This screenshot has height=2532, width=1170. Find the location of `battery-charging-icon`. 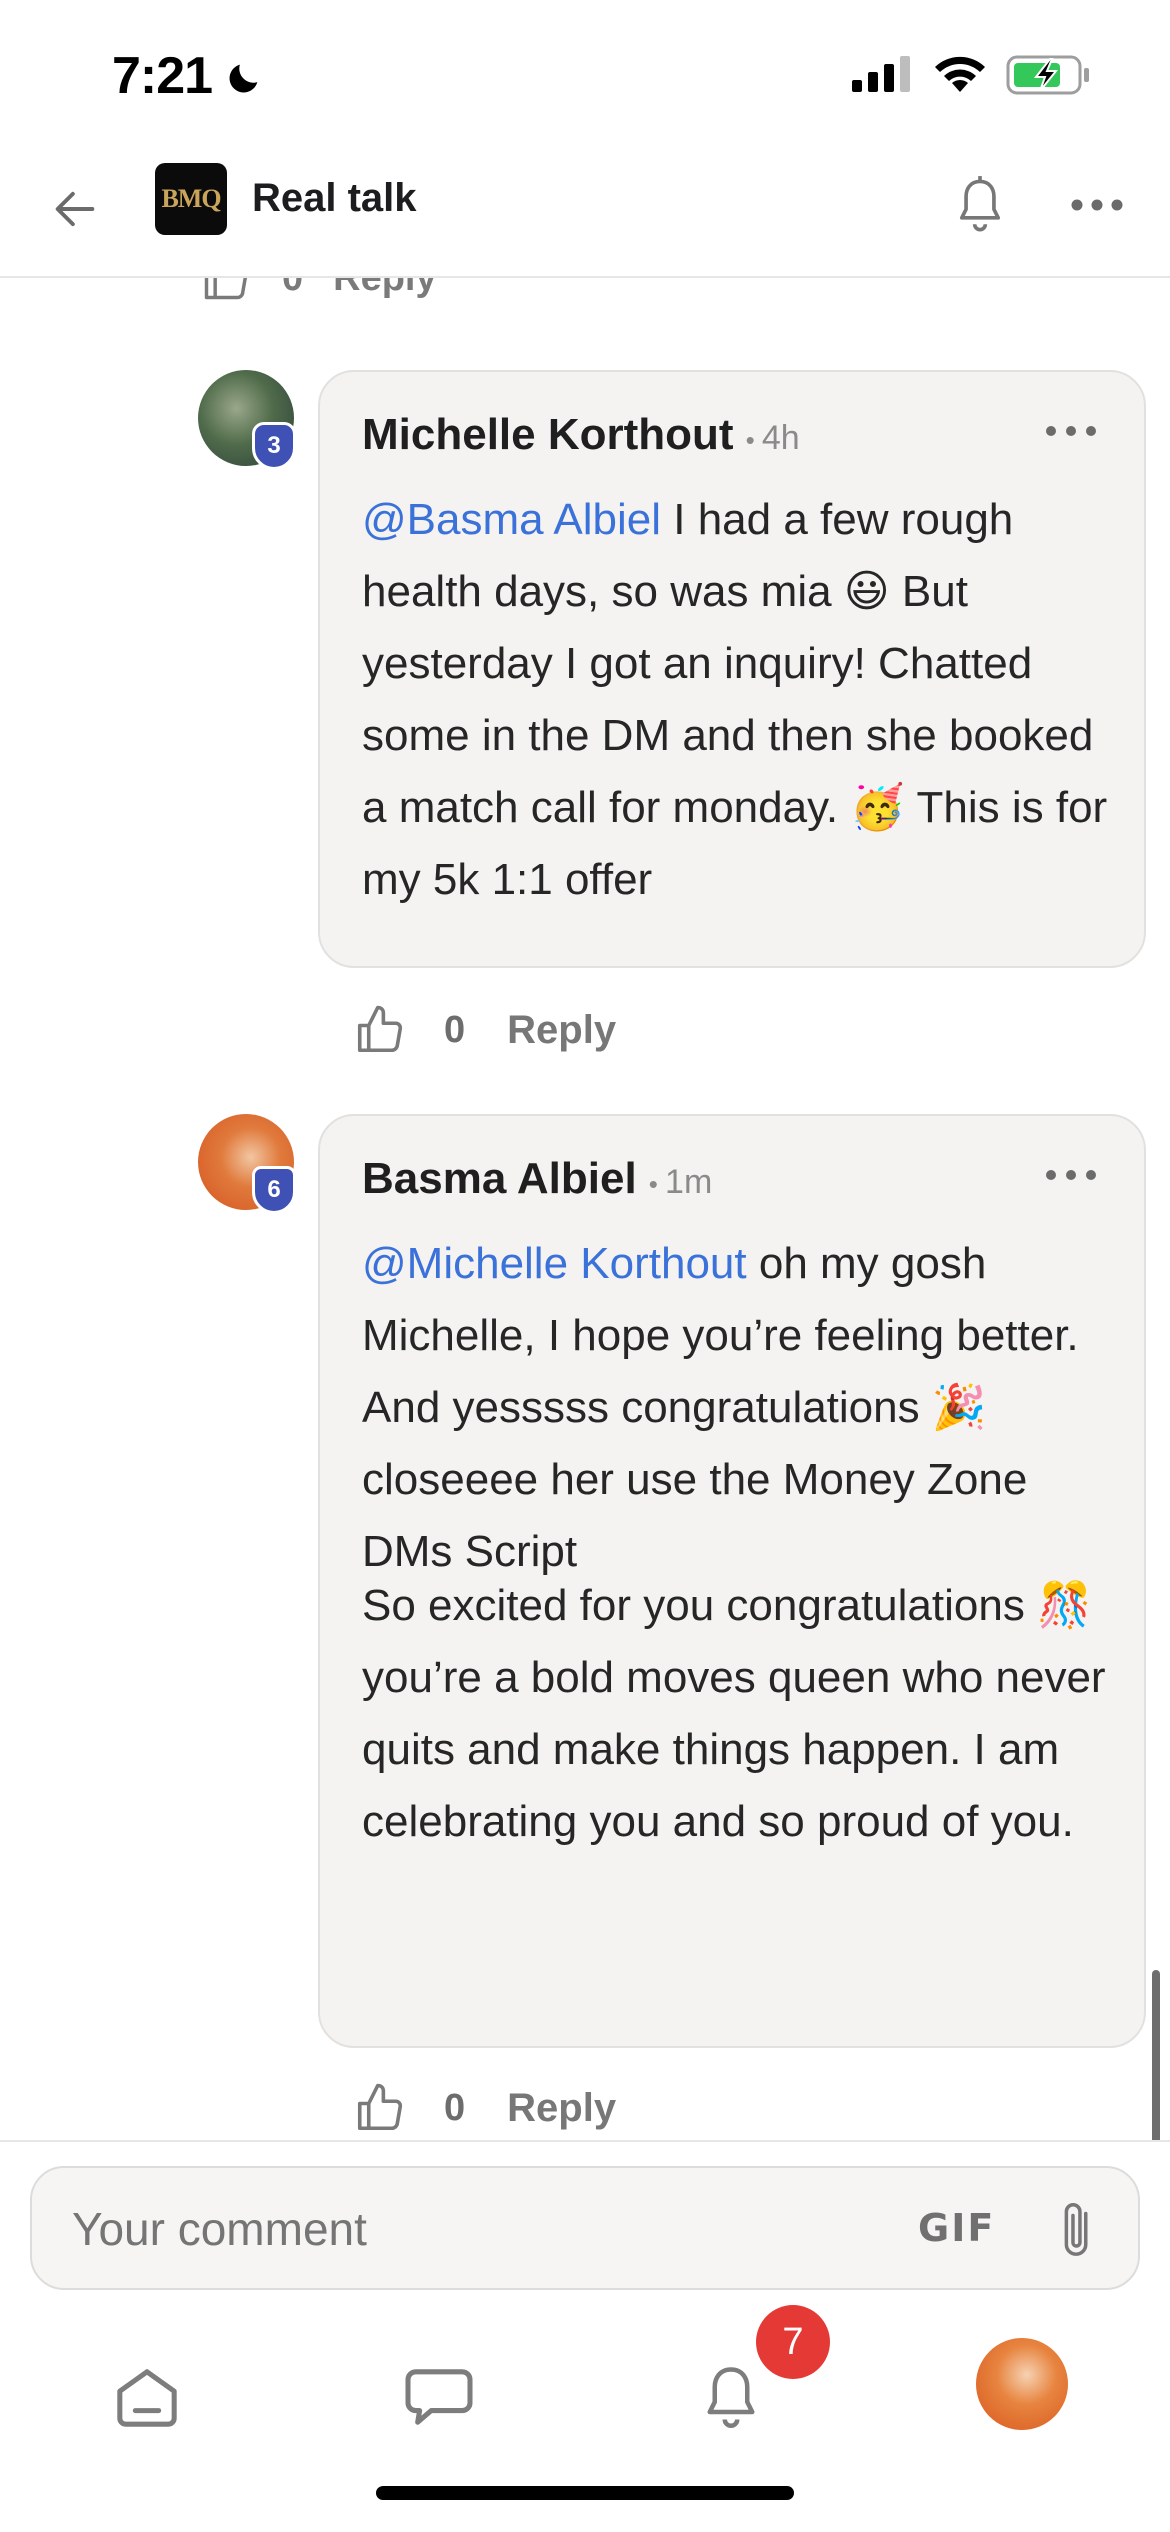

battery-charging-icon is located at coordinates (1047, 75).